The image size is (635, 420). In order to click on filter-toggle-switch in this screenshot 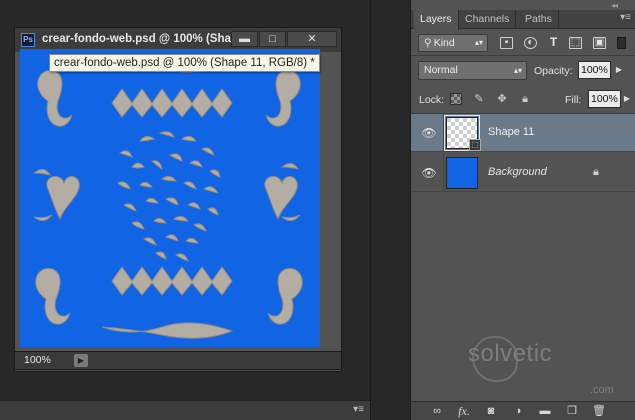, I will do `click(621, 43)`.